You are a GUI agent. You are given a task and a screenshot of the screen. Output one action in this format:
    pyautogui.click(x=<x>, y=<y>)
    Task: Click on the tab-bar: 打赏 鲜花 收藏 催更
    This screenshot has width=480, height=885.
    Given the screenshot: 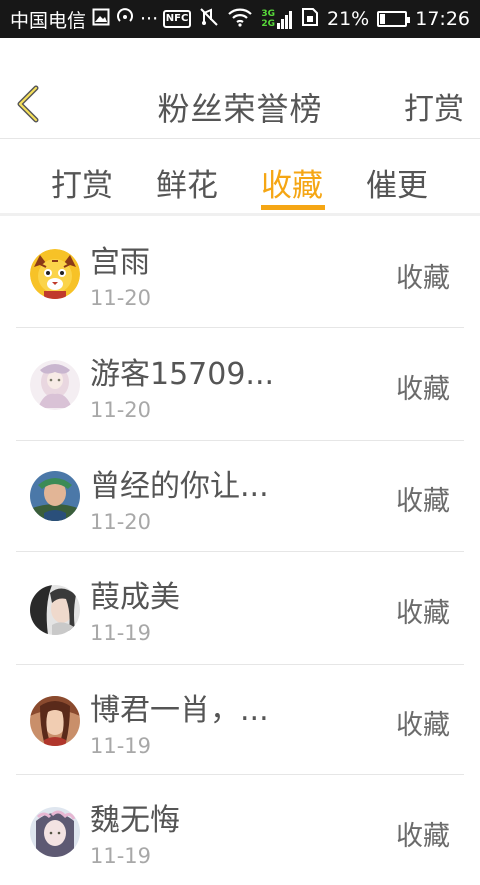 What is the action you would take?
    pyautogui.click(x=240, y=178)
    